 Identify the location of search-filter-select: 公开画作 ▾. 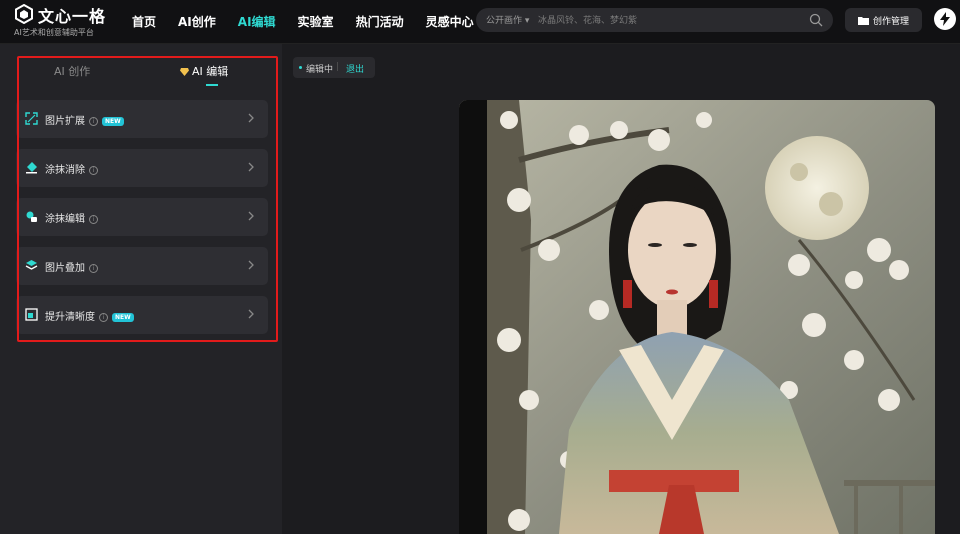
(507, 19).